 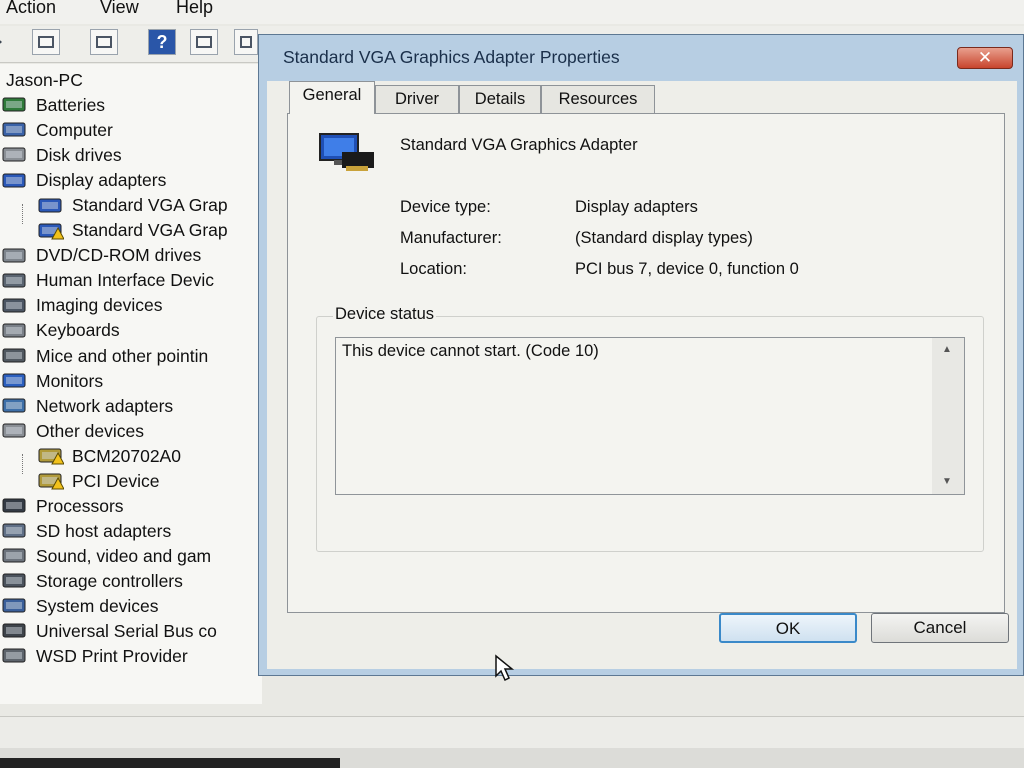 I want to click on storage-controller-icon, so click(x=15, y=581).